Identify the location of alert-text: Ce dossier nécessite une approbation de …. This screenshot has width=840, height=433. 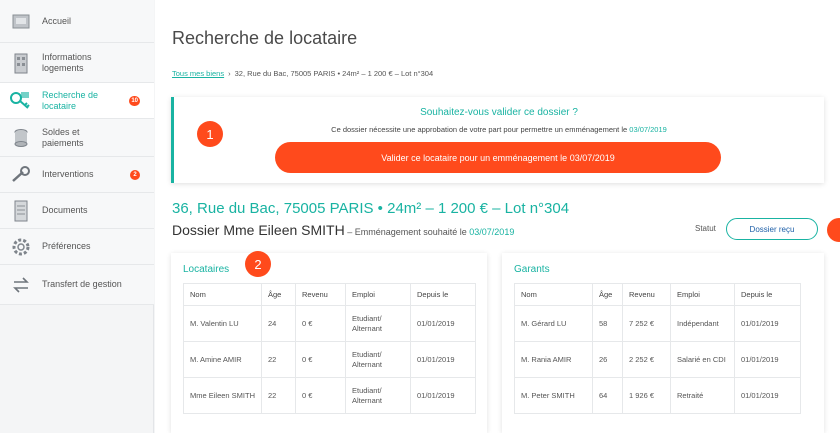
(499, 129).